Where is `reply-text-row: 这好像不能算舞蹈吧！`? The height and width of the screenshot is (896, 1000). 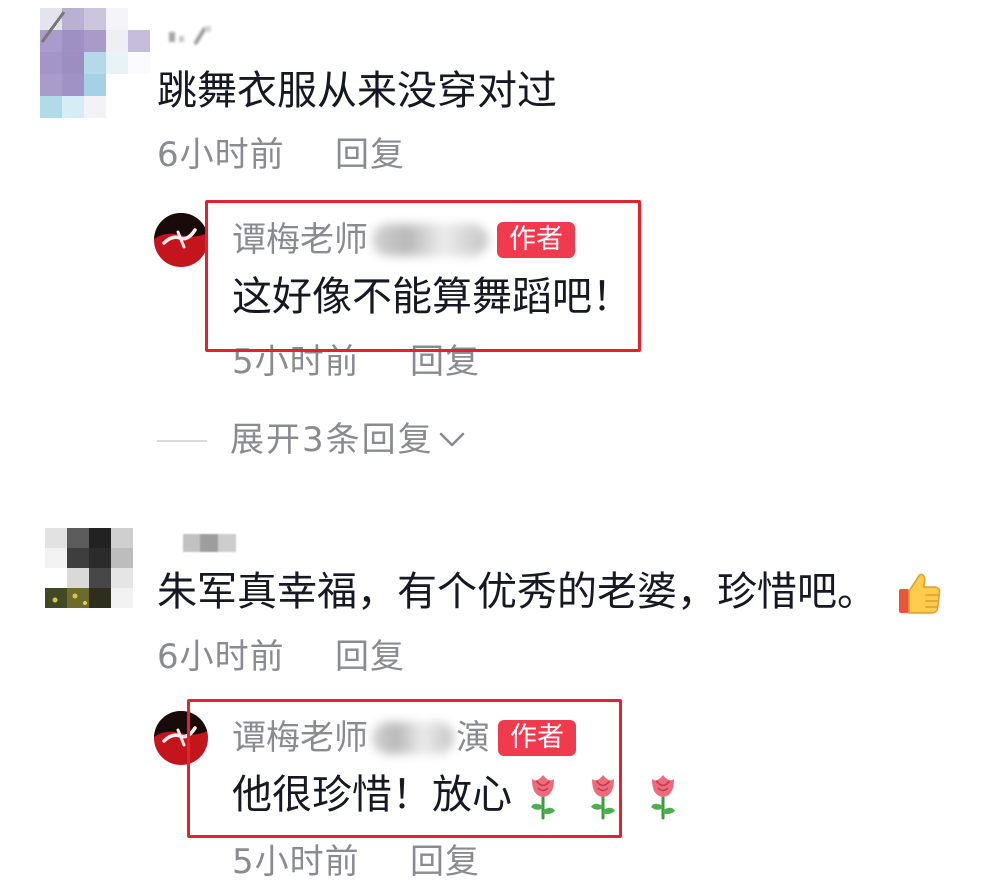
reply-text-row: 这好像不能算舞蹈吧！ is located at coordinates (432, 297).